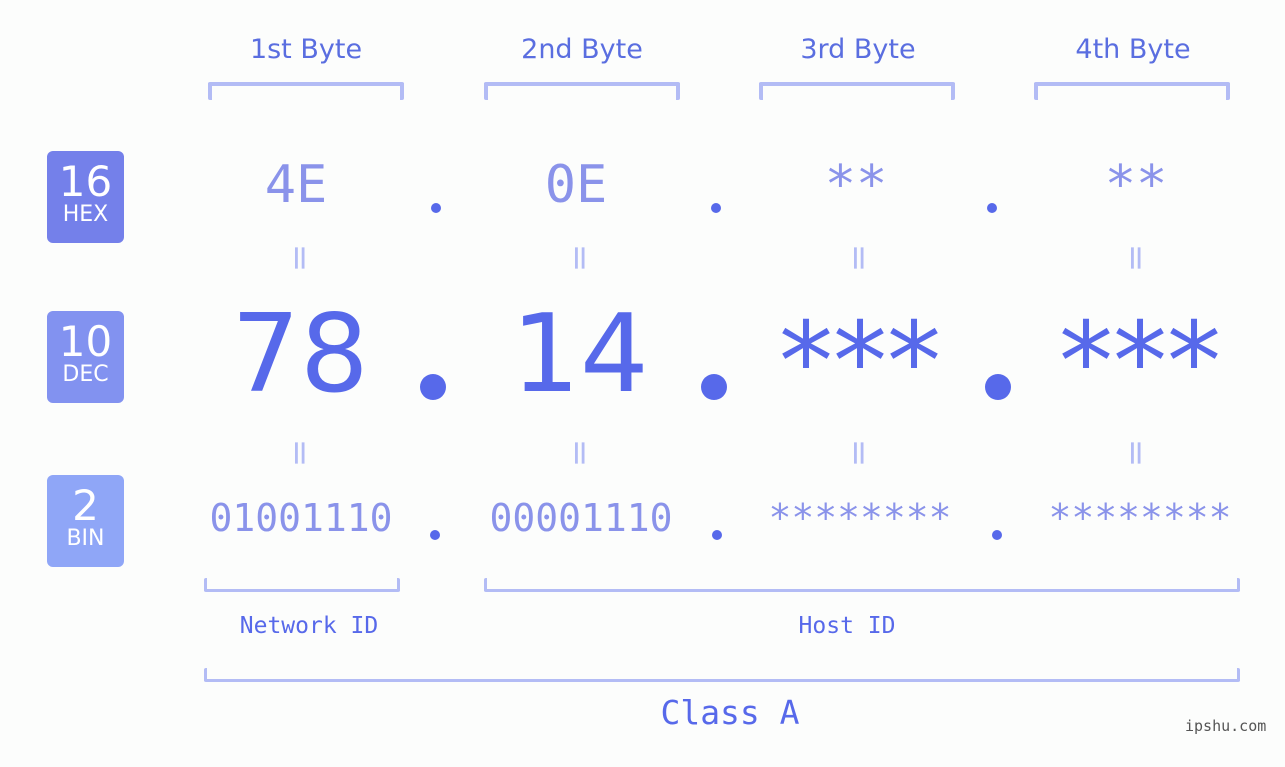  I want to click on hex-octet-2: 0E, so click(576, 185).